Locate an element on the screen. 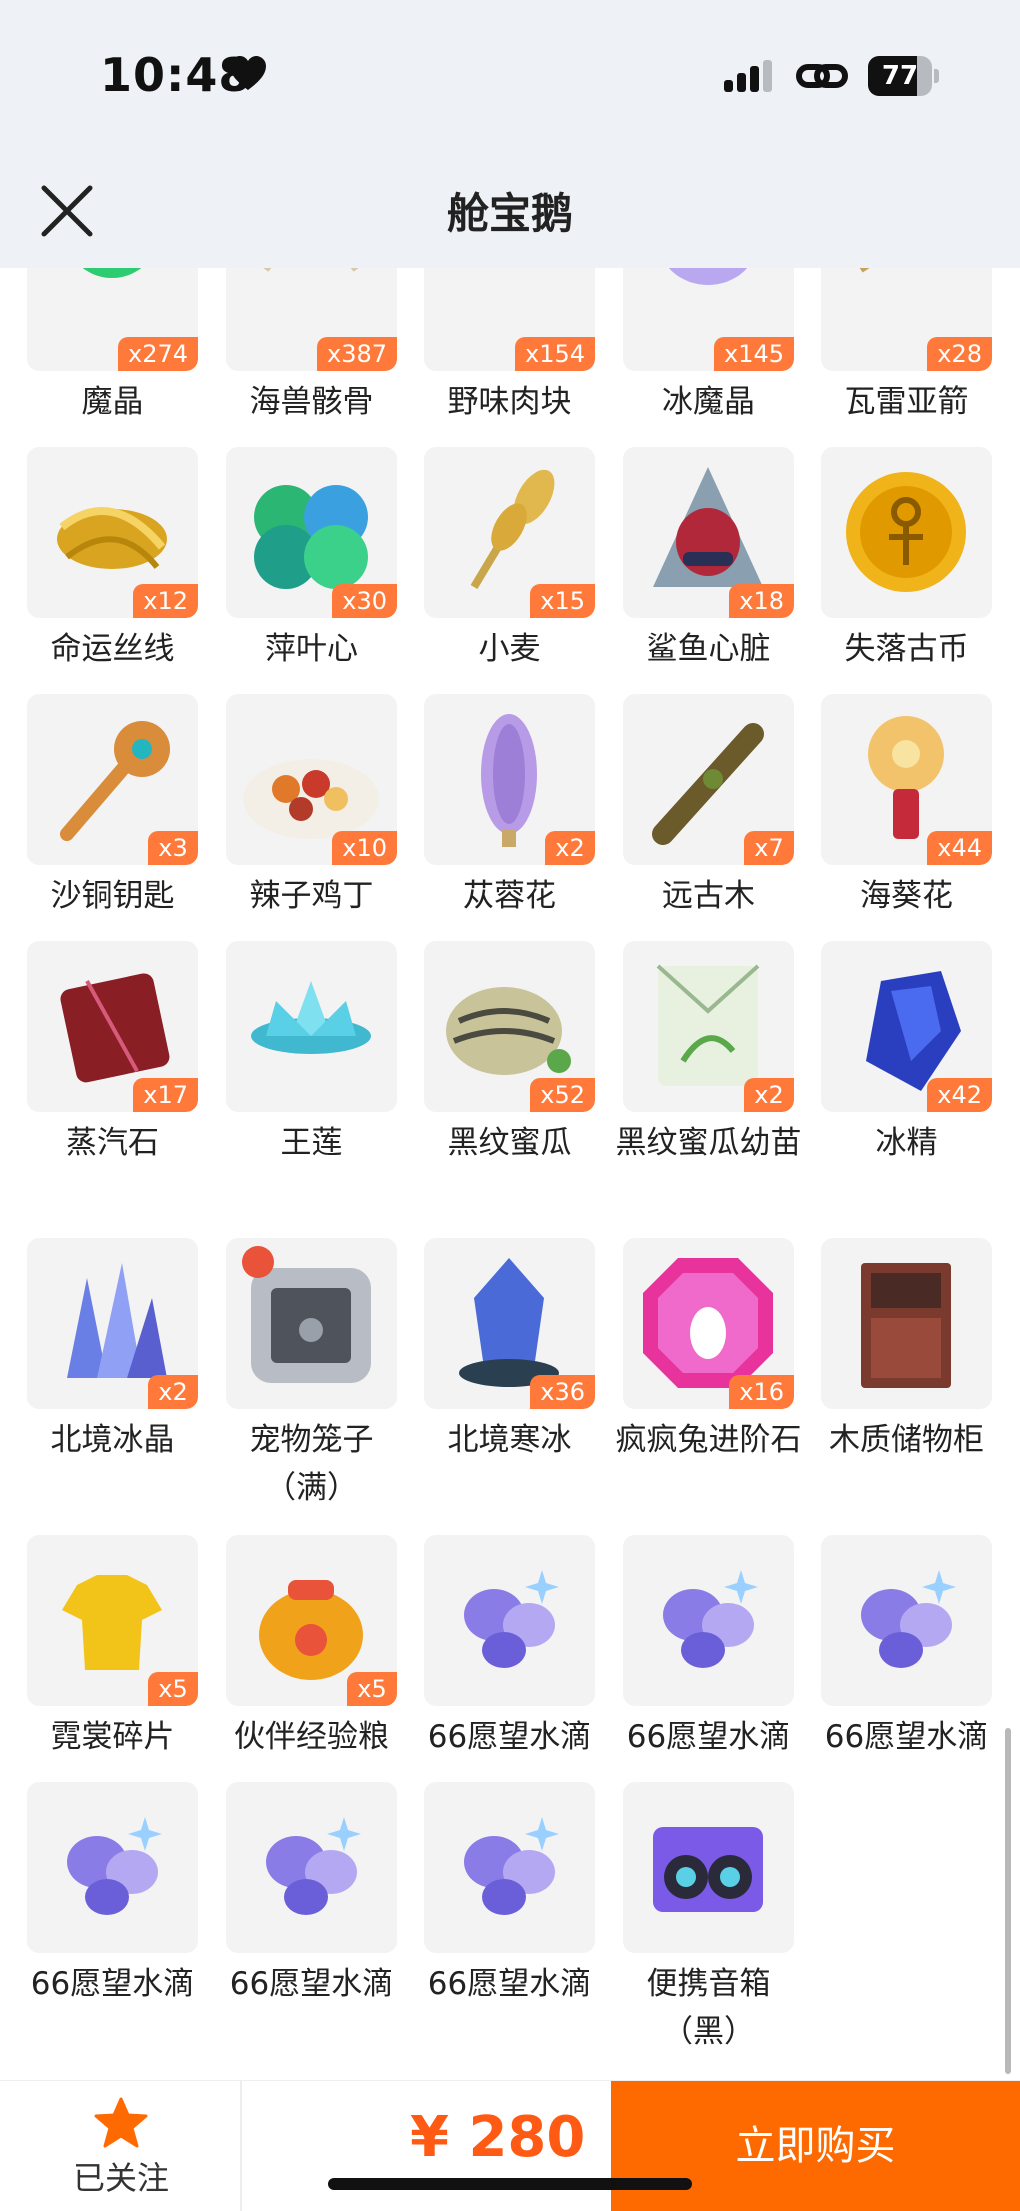  item-tile: x42 is located at coordinates (906, 1026).